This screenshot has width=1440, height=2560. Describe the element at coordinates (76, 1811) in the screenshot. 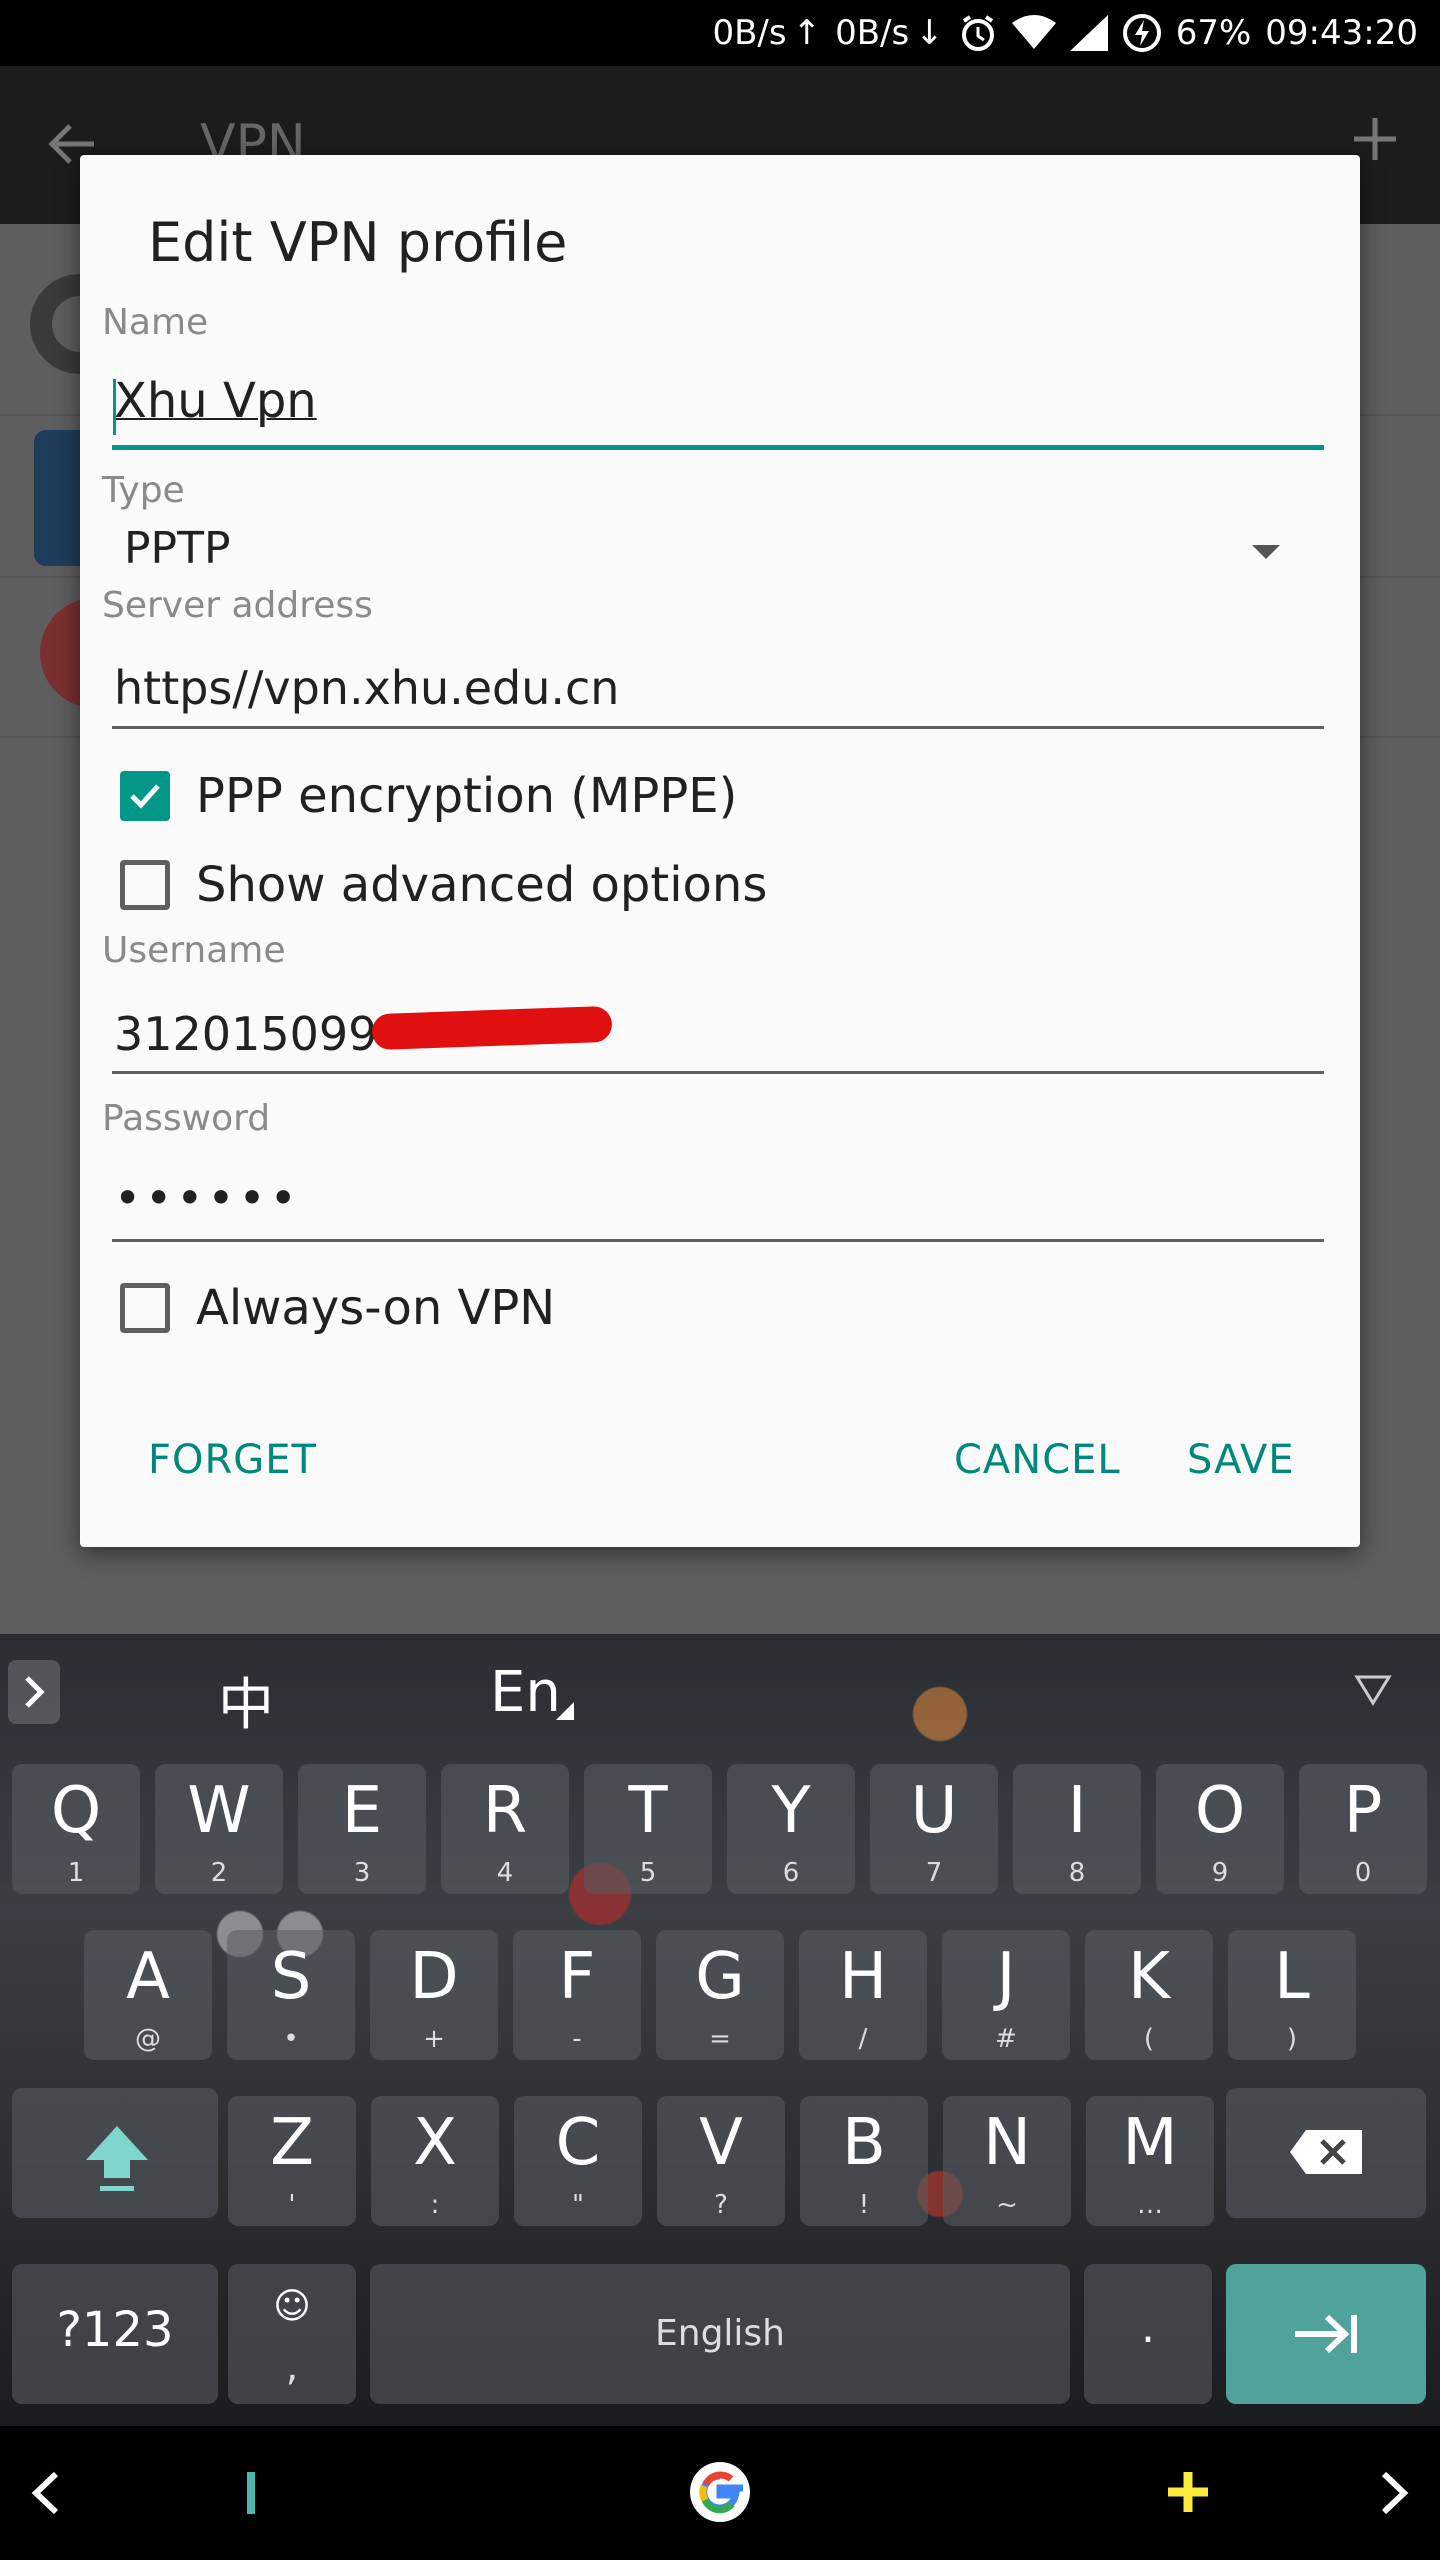

I see `key-label: Q` at that location.